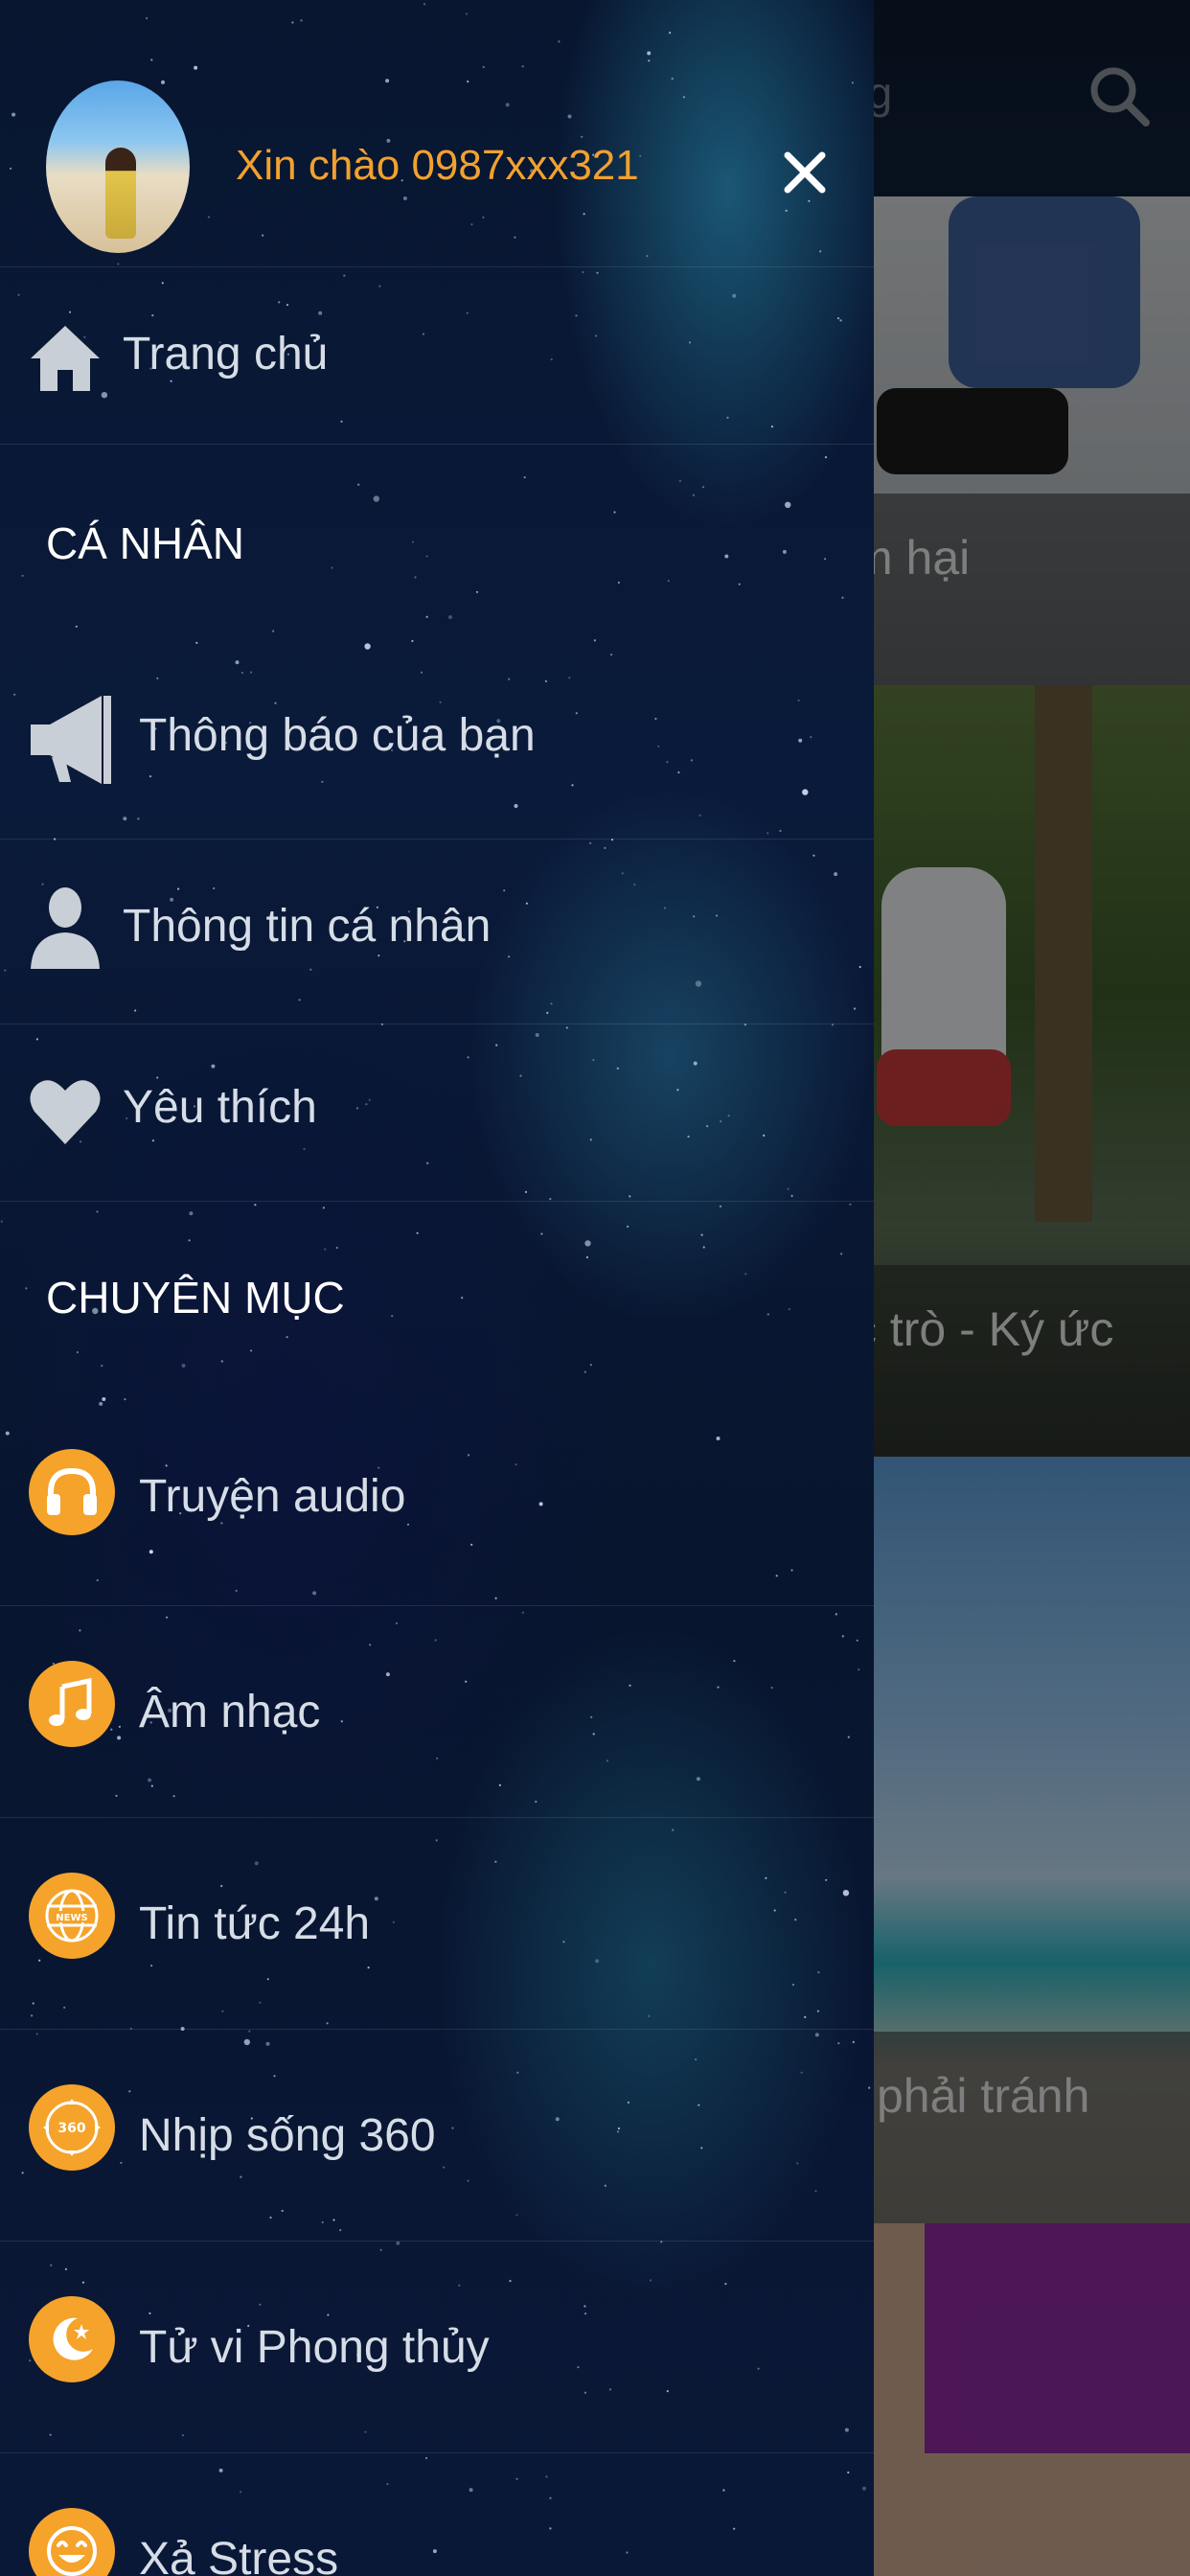 The width and height of the screenshot is (1190, 2576). I want to click on smile-icon, so click(72, 2551).